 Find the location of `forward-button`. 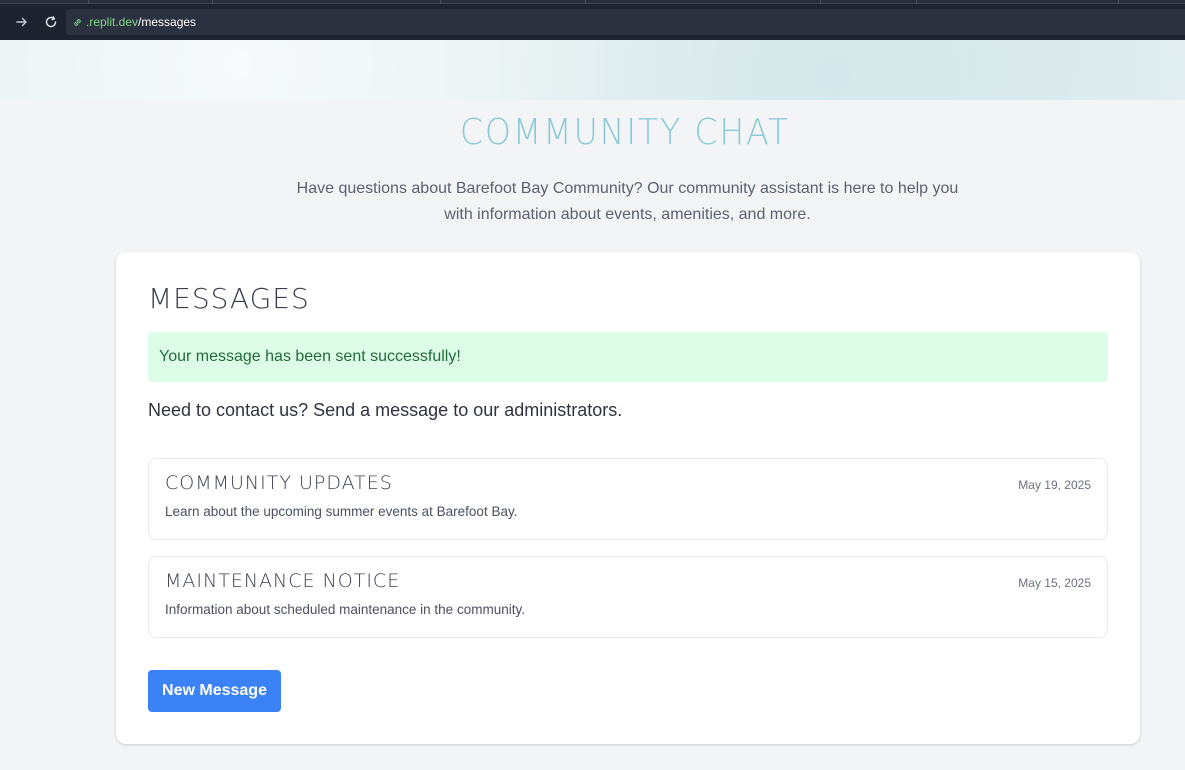

forward-button is located at coordinates (22, 22).